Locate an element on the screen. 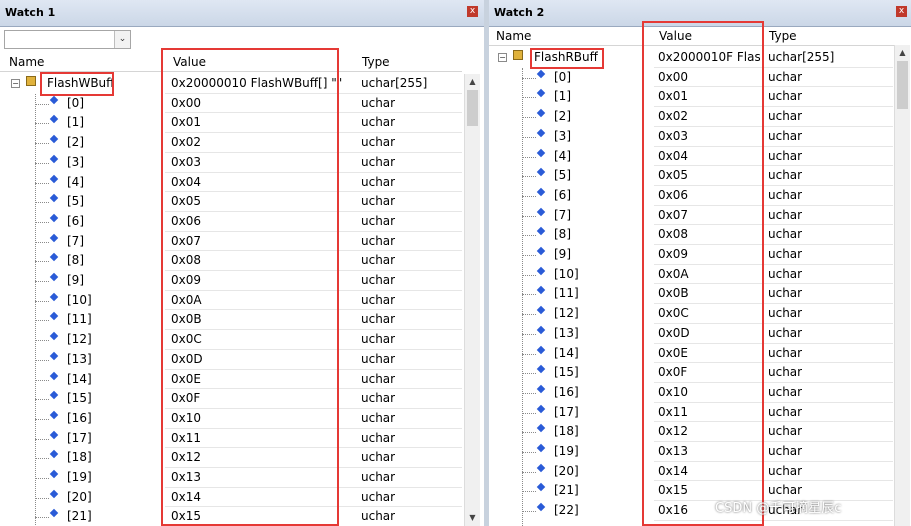 This screenshot has width=911, height=526. row-name: [21] is located at coordinates (79, 516).